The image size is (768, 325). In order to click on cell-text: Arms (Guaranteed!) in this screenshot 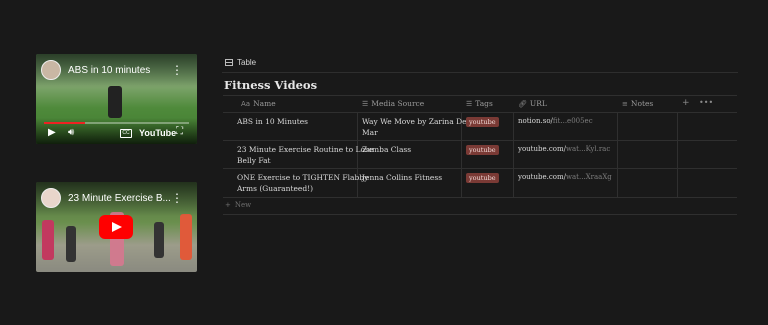, I will do `click(275, 188)`.